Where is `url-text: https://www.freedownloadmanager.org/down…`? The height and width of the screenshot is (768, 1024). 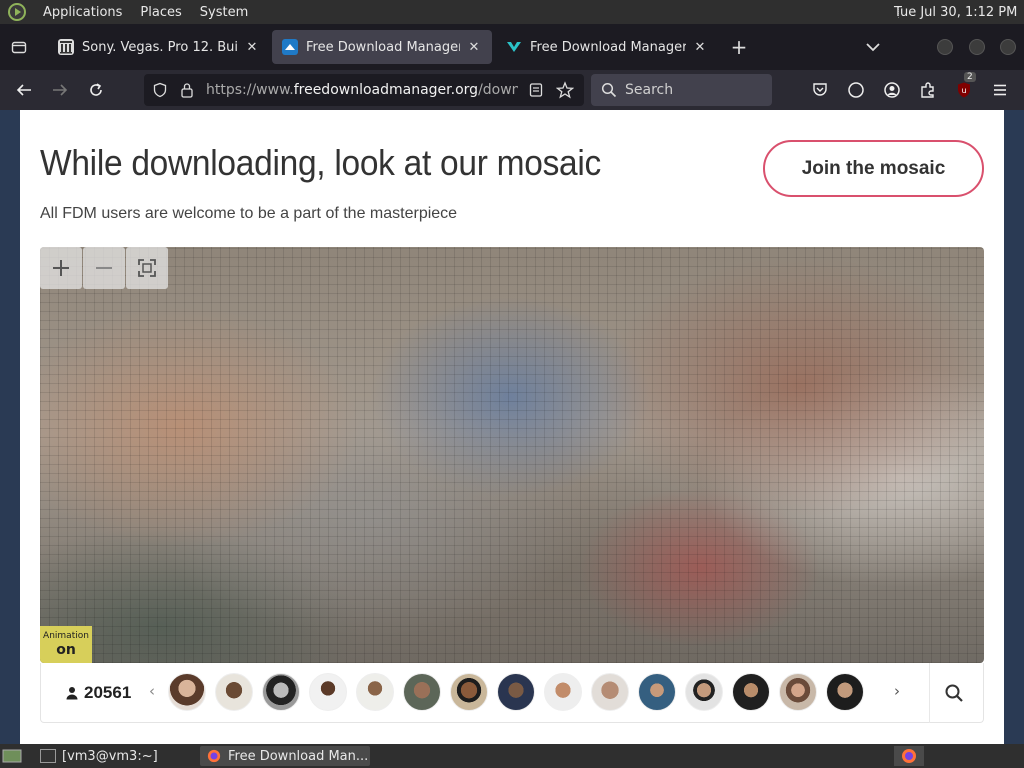
url-text: https://www.freedownloadmanager.org/down… is located at coordinates (362, 90).